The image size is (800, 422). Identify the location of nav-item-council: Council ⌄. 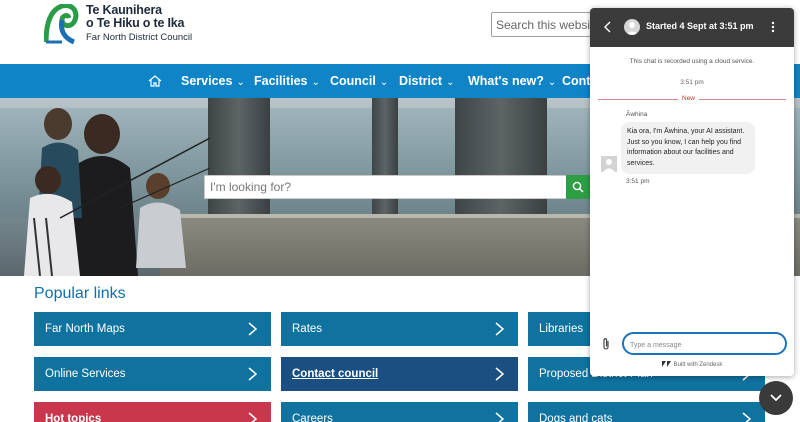
(359, 81).